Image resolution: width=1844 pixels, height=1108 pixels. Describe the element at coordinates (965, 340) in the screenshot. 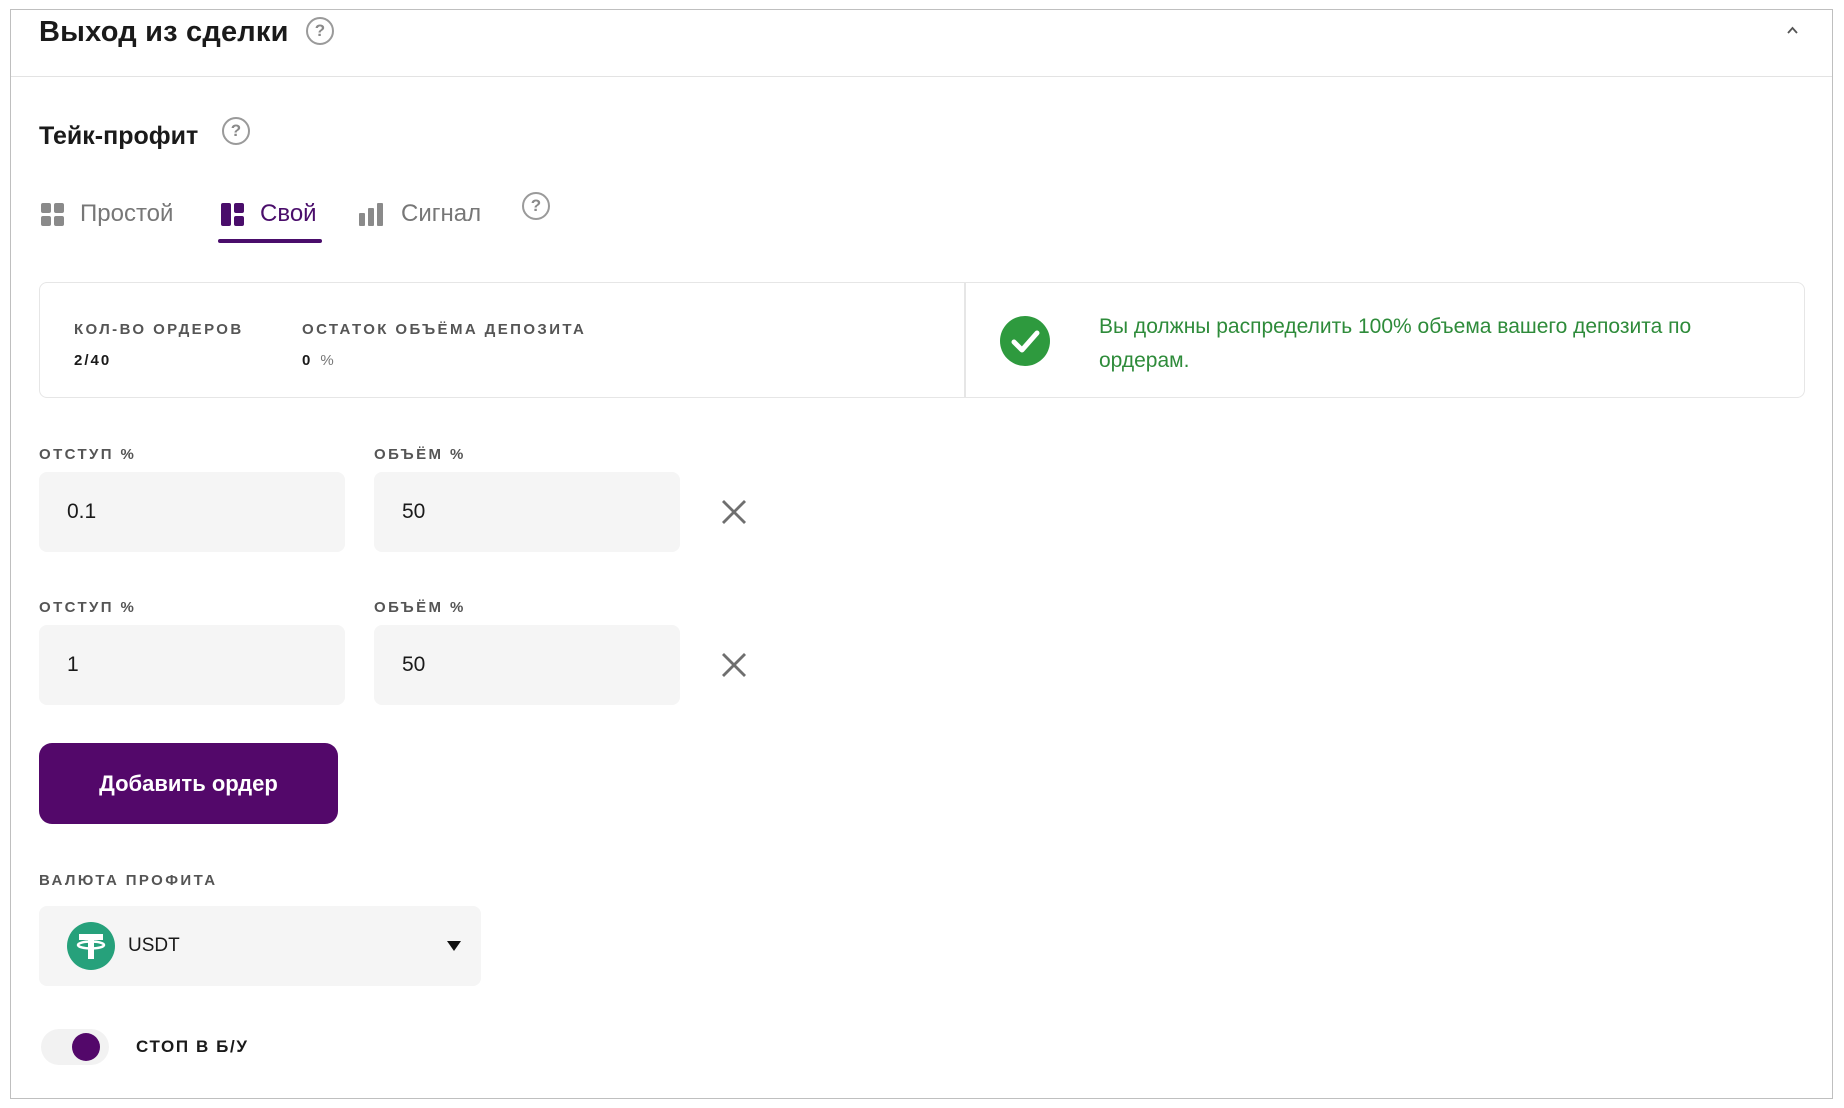

I see `summary-divider` at that location.